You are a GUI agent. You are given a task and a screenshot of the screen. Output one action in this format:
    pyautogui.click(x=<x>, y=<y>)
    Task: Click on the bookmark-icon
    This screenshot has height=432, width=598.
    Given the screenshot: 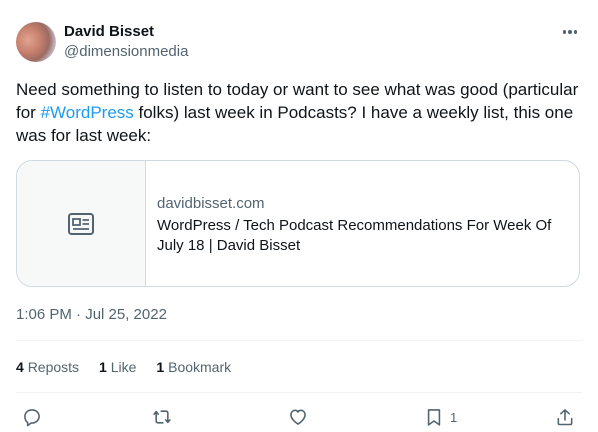 What is the action you would take?
    pyautogui.click(x=434, y=417)
    